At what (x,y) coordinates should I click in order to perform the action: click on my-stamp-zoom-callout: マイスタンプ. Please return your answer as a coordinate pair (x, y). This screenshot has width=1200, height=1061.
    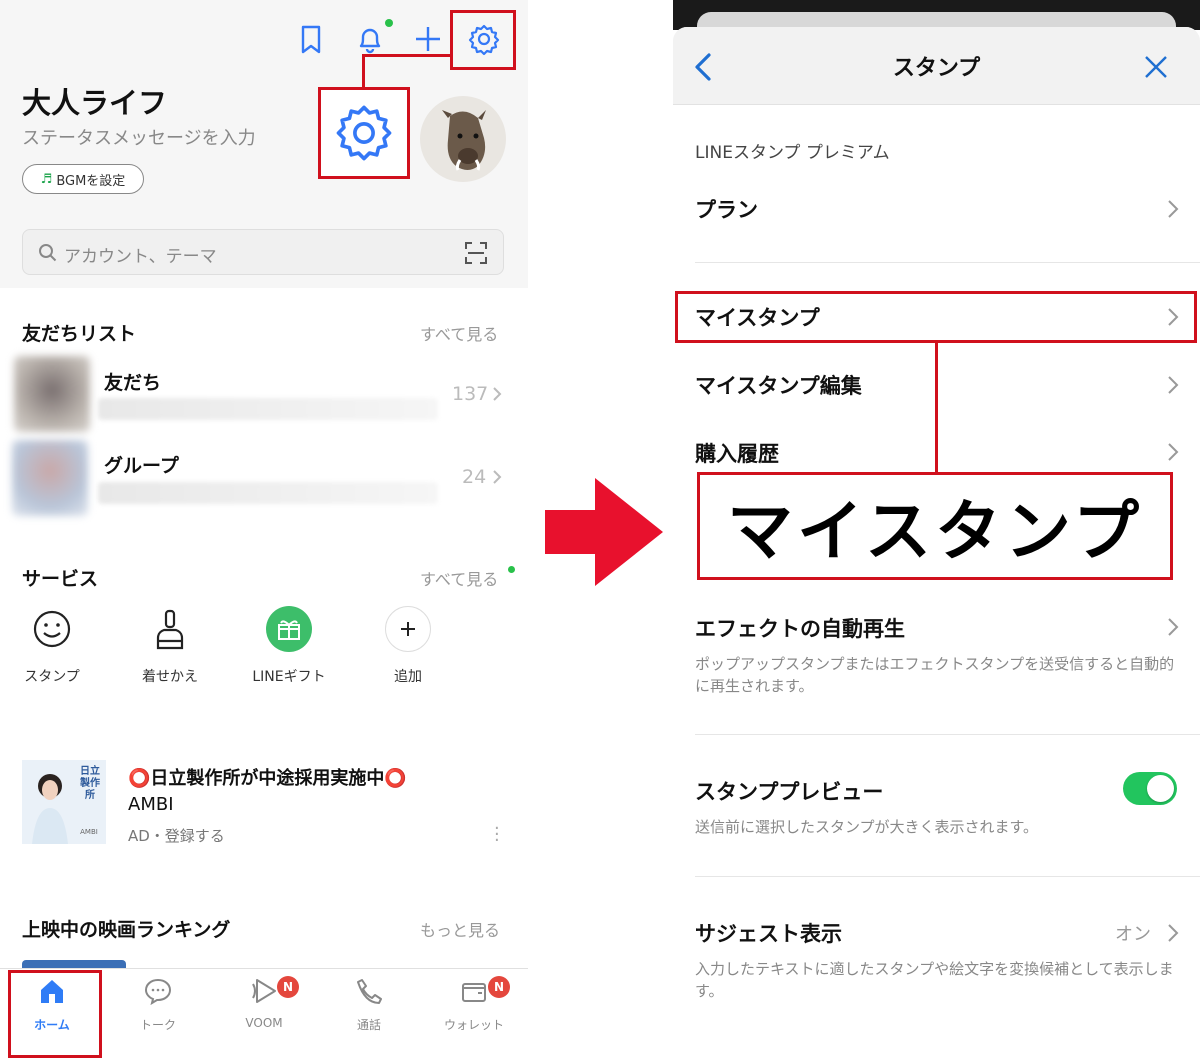
    Looking at the image, I should click on (935, 526).